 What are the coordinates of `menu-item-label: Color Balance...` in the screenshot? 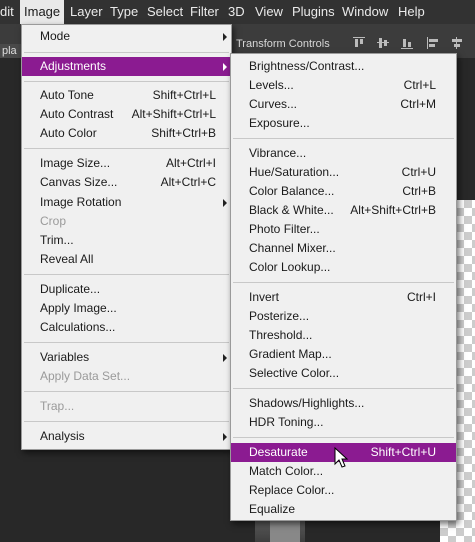 It's located at (292, 191).